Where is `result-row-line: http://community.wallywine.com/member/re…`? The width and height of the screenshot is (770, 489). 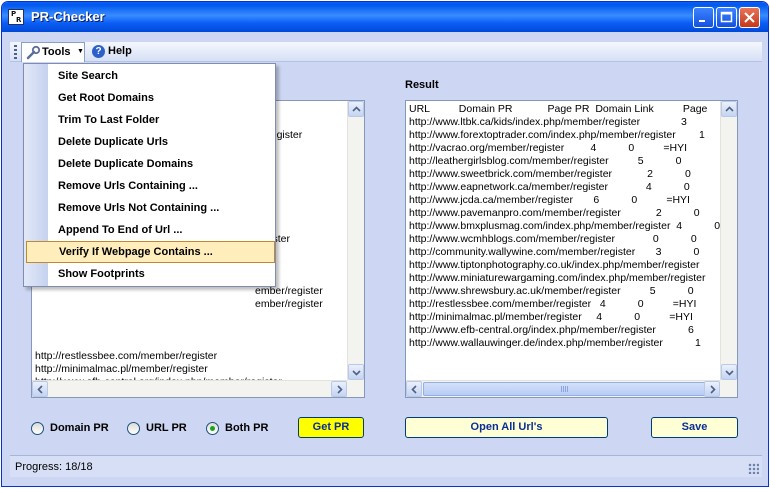 result-row-line: http://community.wallywine.com/member/re… is located at coordinates (554, 252).